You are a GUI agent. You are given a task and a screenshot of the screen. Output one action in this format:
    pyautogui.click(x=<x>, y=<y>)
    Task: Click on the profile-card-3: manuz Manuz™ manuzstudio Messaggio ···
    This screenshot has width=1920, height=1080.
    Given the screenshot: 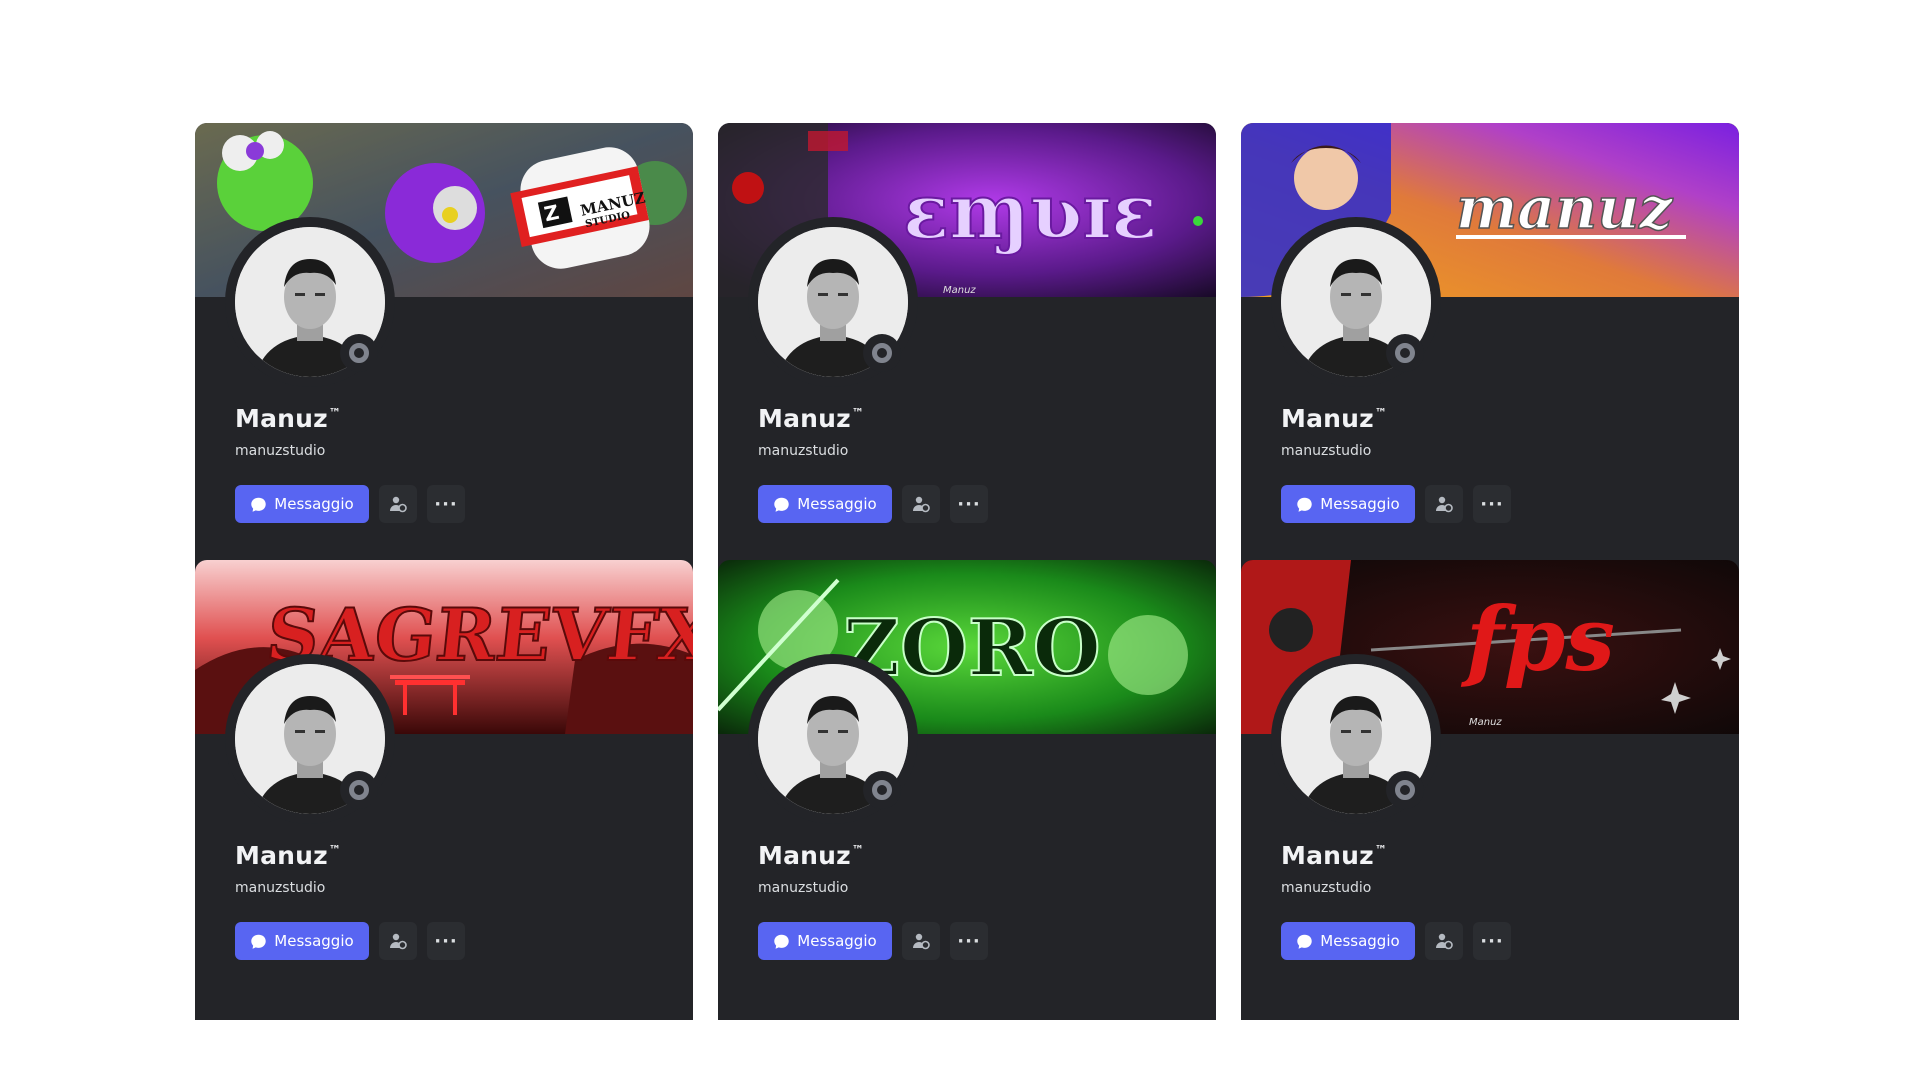 What is the action you would take?
    pyautogui.click(x=1490, y=343)
    